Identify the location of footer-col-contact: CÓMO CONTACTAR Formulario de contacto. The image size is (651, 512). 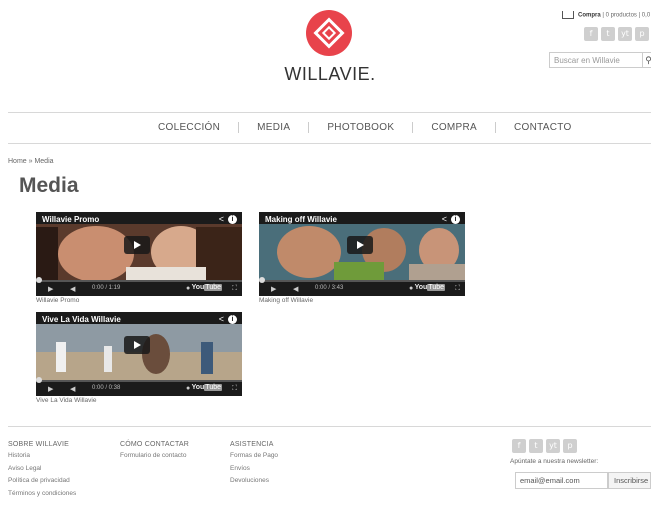
(154, 452).